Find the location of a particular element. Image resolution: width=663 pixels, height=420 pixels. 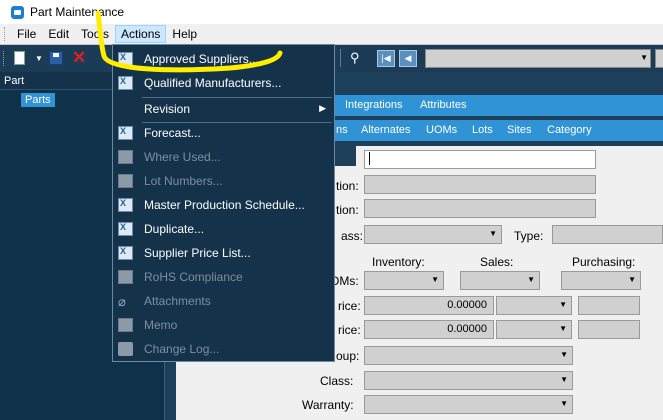

highlight-annotation is located at coordinates (189, 41).